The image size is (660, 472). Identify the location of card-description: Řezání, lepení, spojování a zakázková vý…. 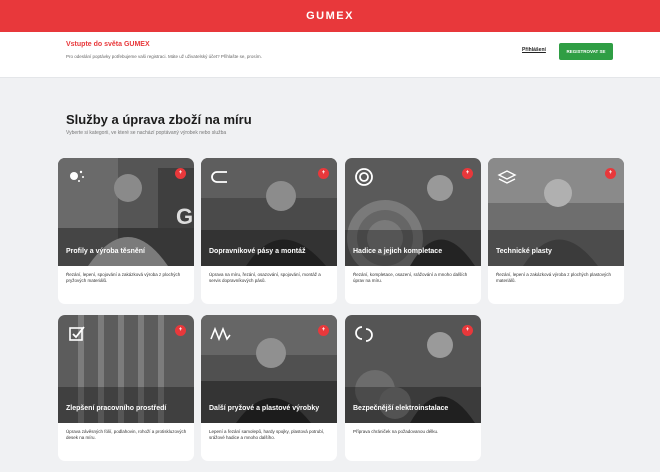
(123, 278).